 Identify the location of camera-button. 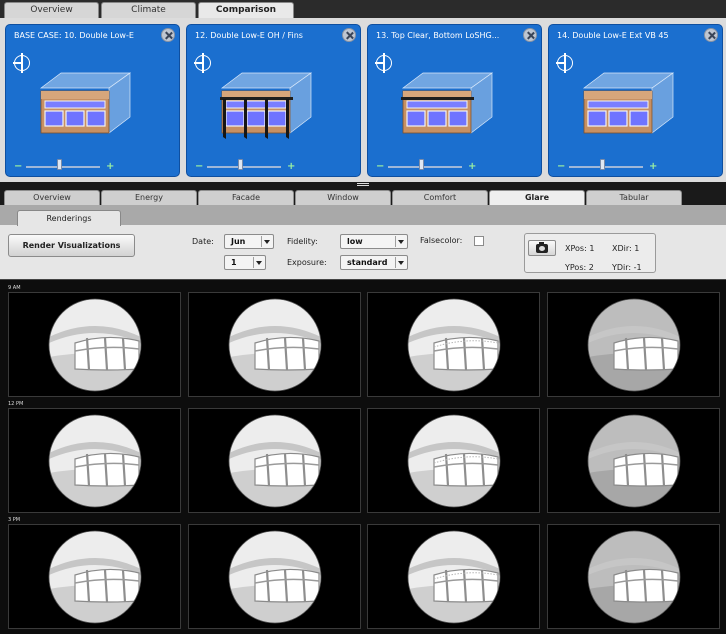
(542, 248).